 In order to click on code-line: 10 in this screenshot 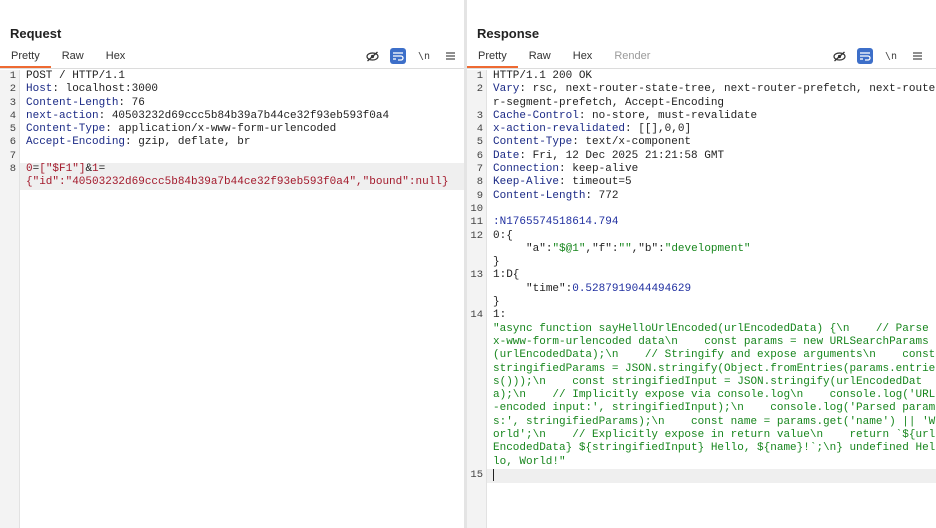, I will do `click(701, 209)`.